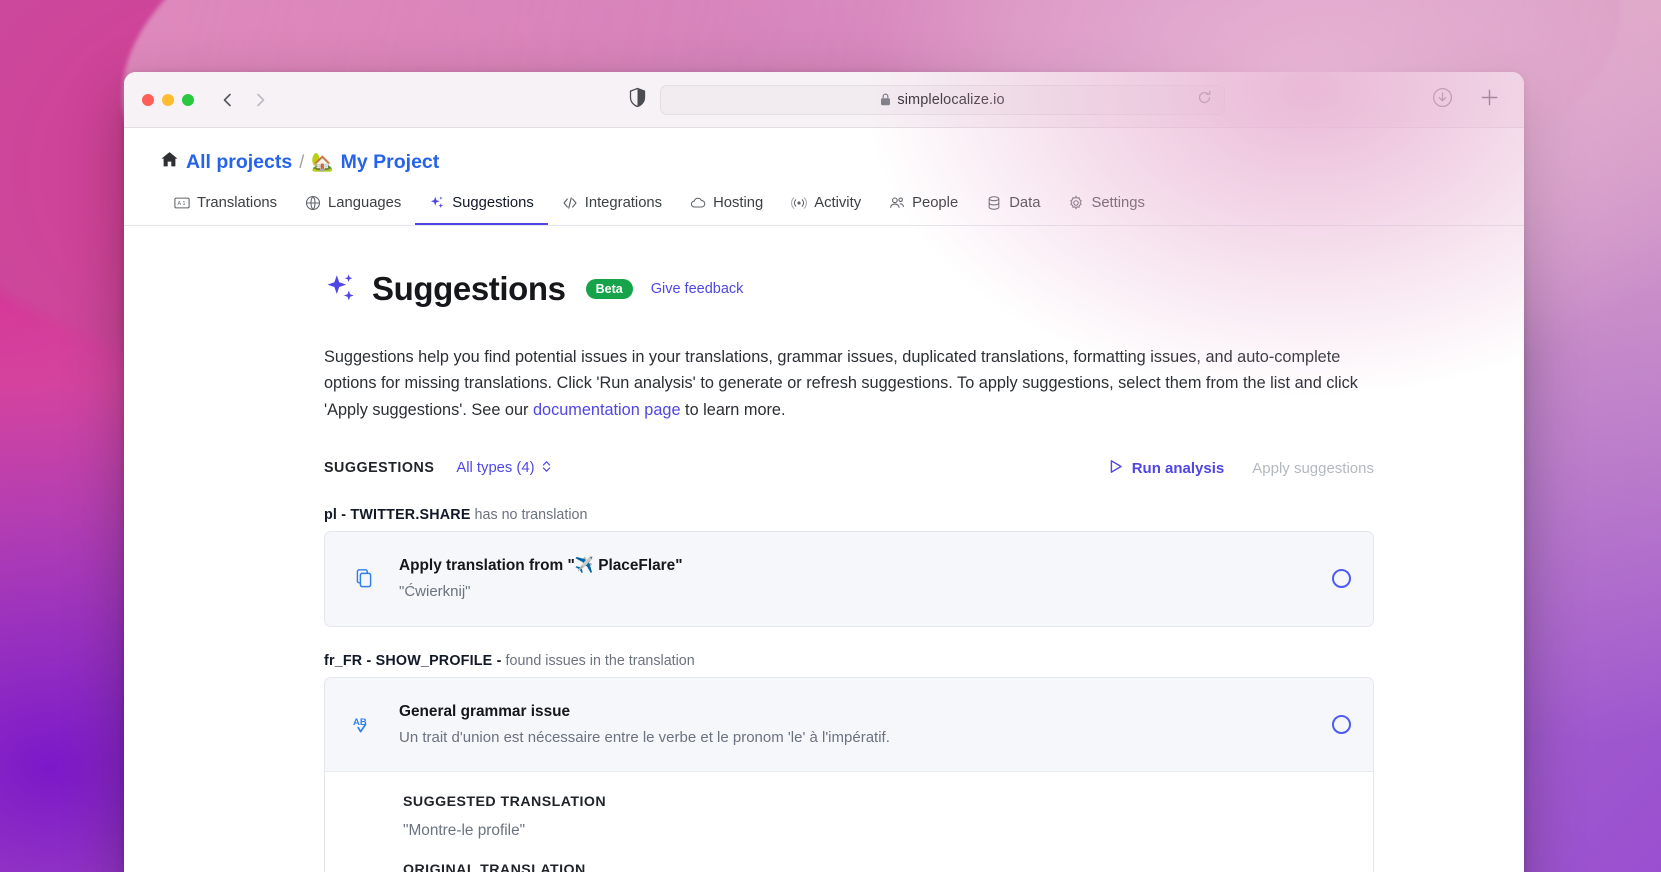 The image size is (1661, 872). I want to click on suggestion-card-subtitle: "Ćwierknij", so click(435, 592).